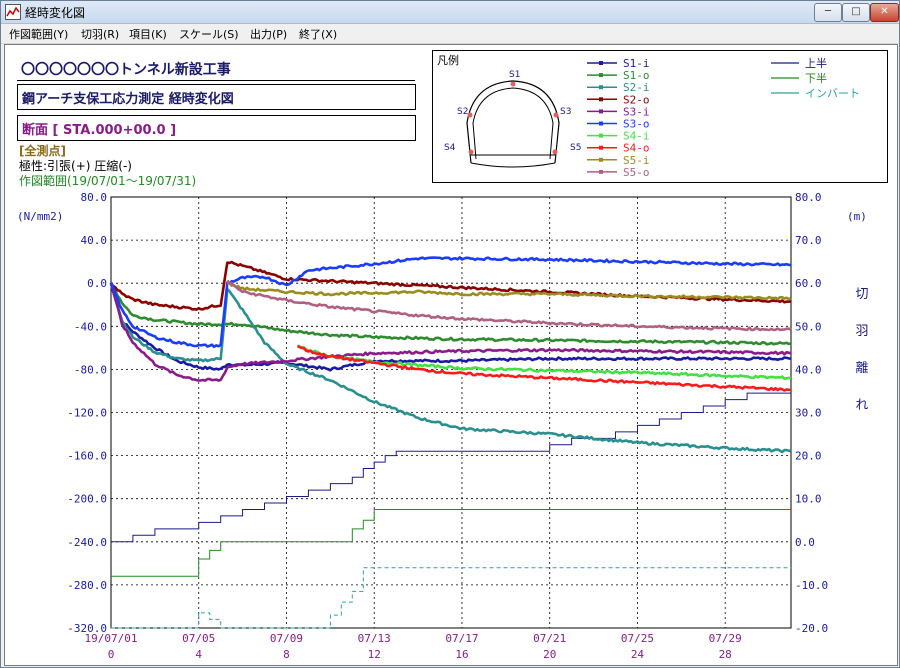 The height and width of the screenshot is (668, 900). I want to click on x-date-tick-label: 07/29, so click(725, 638).